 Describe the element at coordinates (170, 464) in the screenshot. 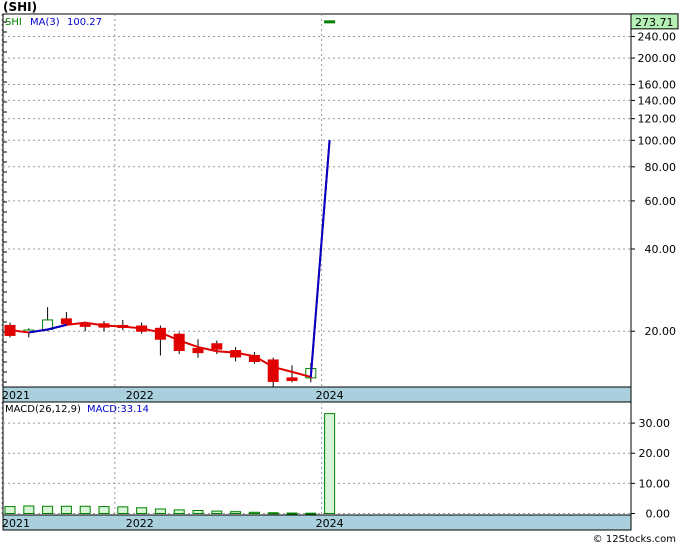

I see `macd-series` at that location.